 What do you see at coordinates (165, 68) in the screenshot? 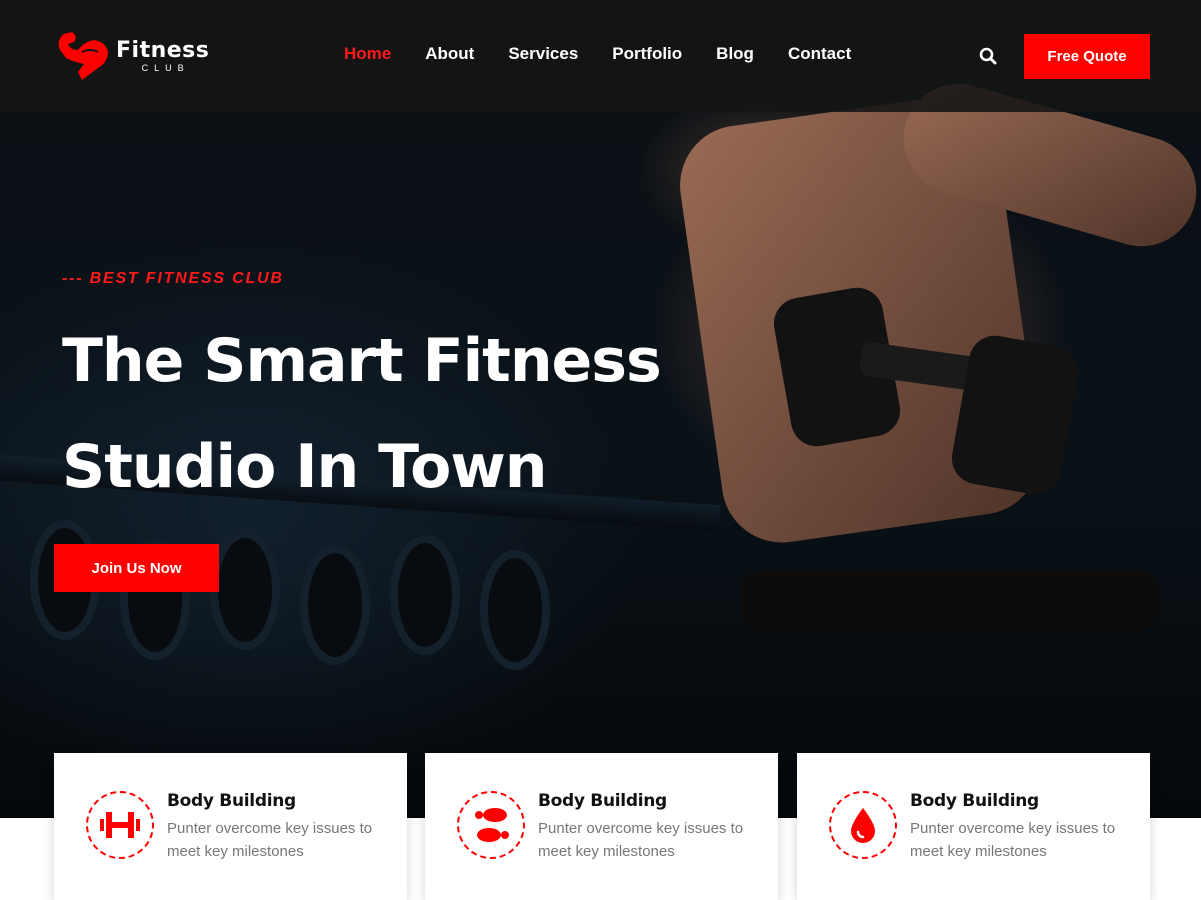
I see `brand-subtitle: CLUB` at bounding box center [165, 68].